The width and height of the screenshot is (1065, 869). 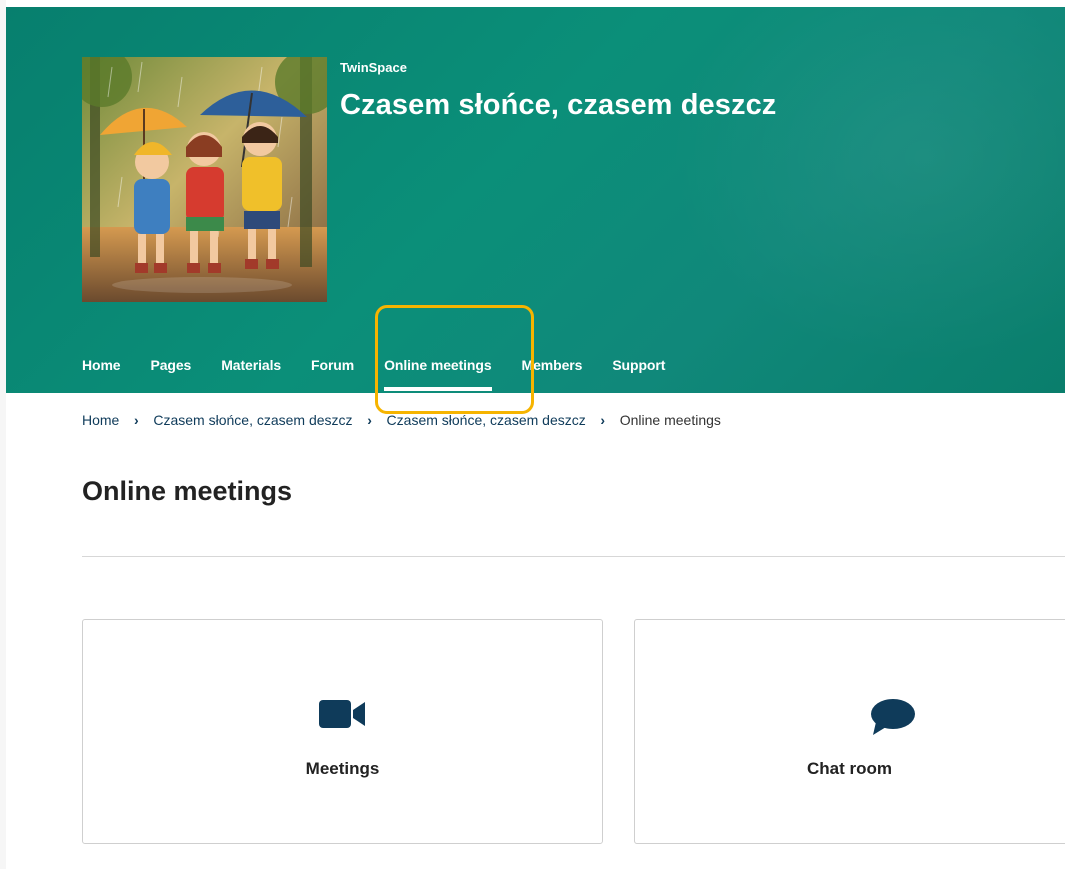 I want to click on meetings-label: Meetings, so click(x=342, y=768).